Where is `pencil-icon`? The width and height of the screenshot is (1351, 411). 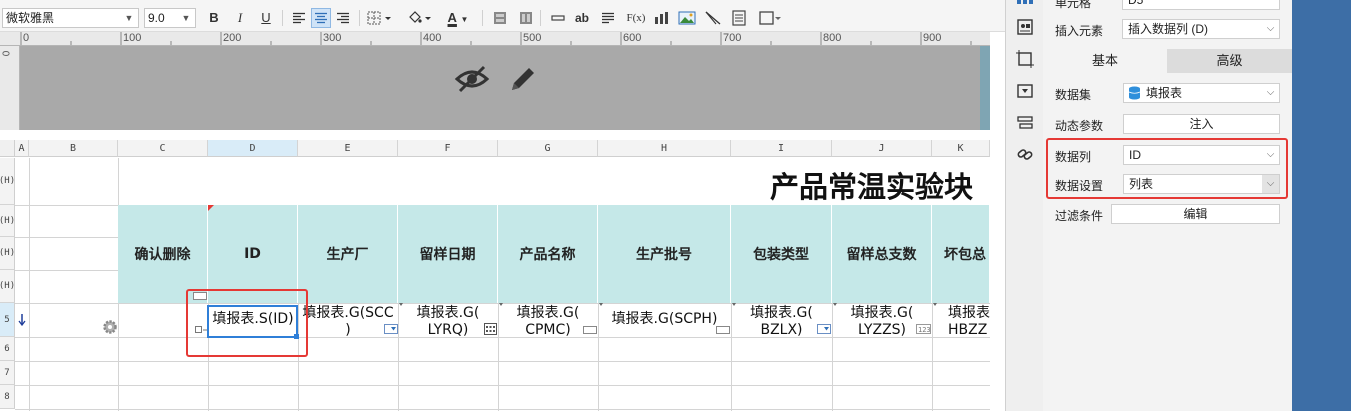 pencil-icon is located at coordinates (523, 79).